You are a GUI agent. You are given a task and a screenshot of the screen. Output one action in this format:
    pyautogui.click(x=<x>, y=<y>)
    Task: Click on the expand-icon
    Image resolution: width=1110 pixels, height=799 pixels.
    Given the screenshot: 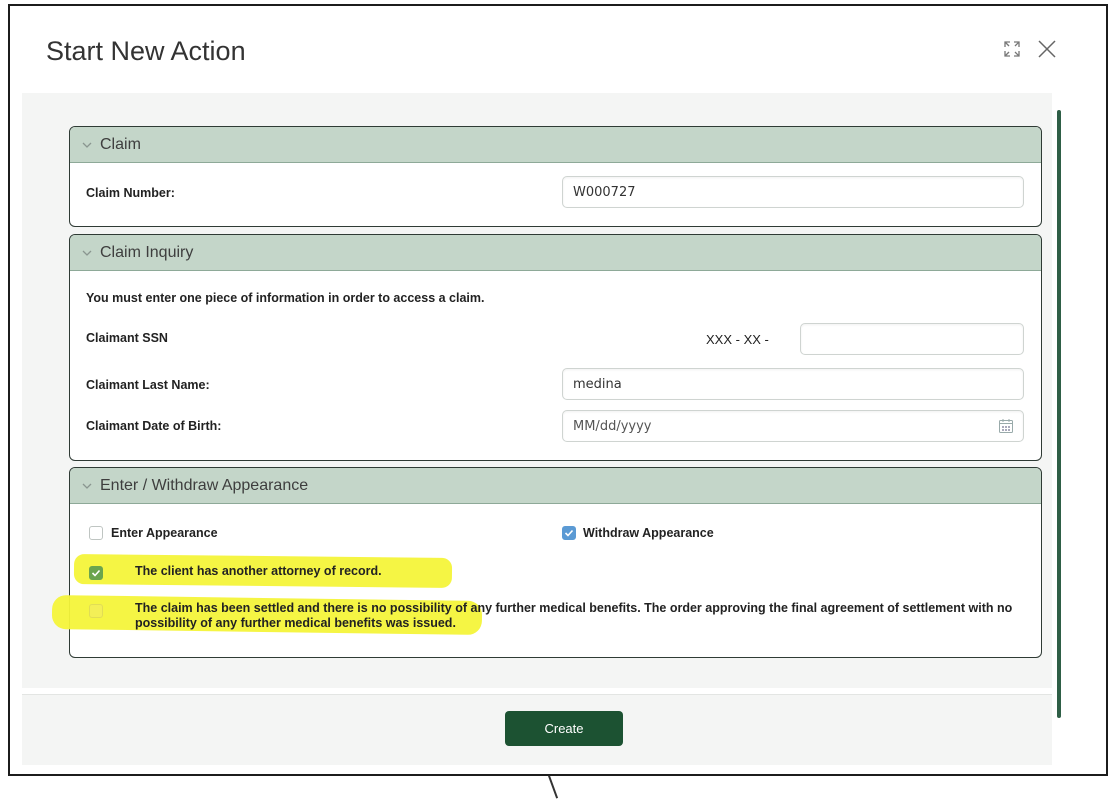 What is the action you would take?
    pyautogui.click(x=1012, y=49)
    